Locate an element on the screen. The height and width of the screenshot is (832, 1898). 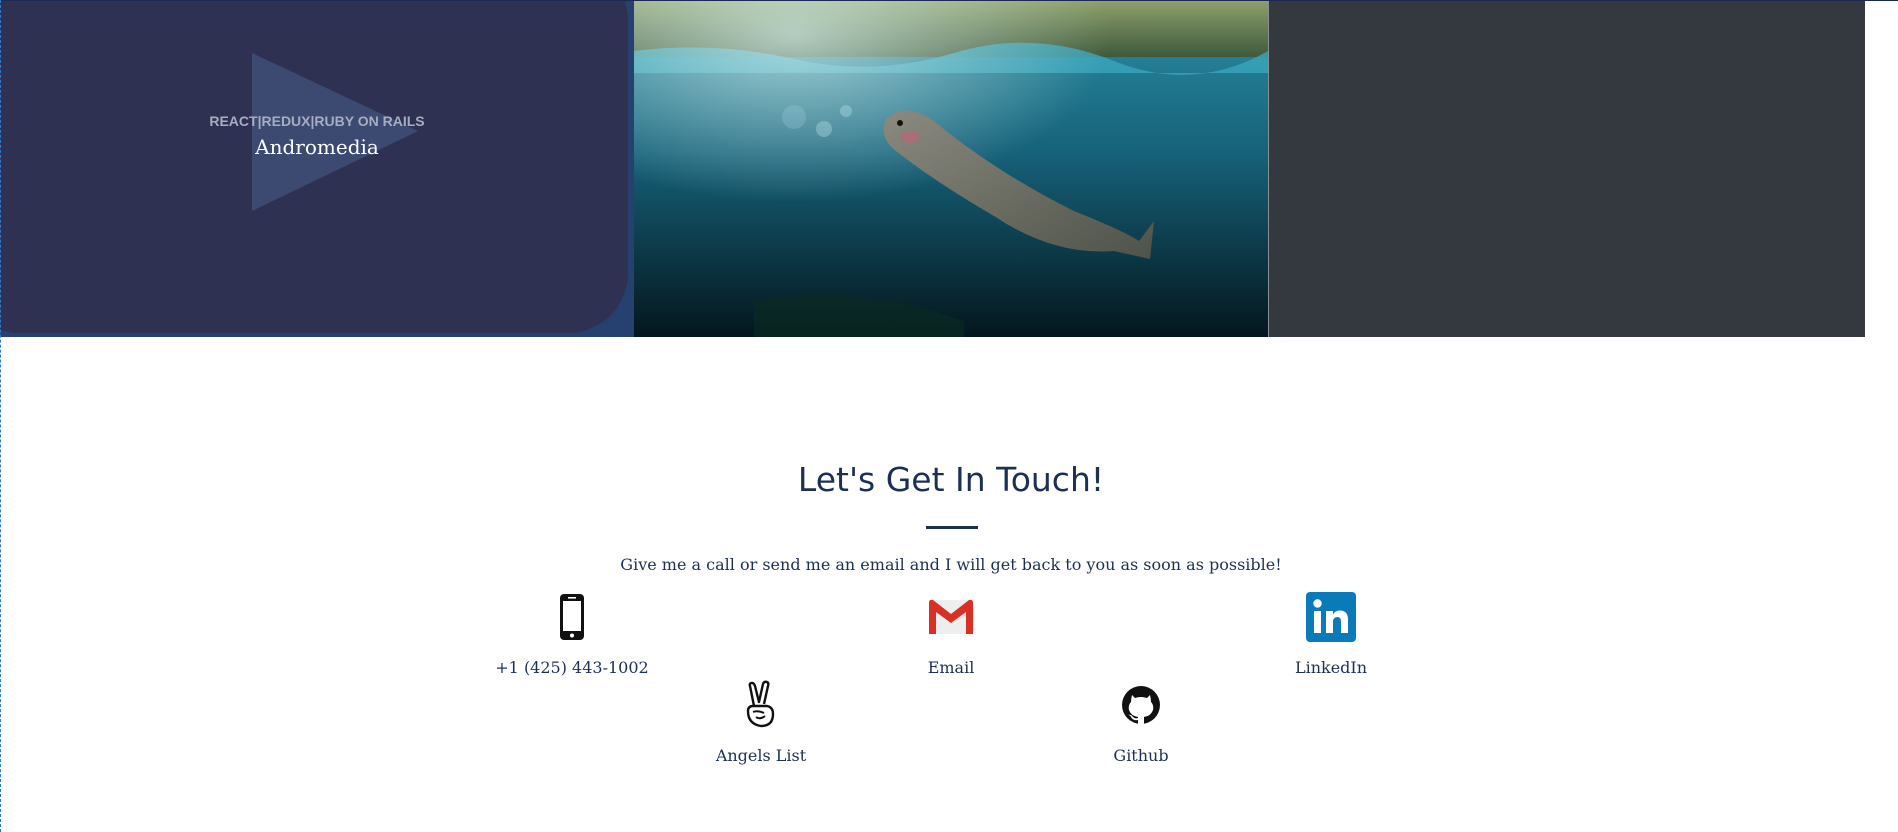
project-caption: REACT|REDUX|RUBY ON RAILS Andromedia is located at coordinates (317, 136).